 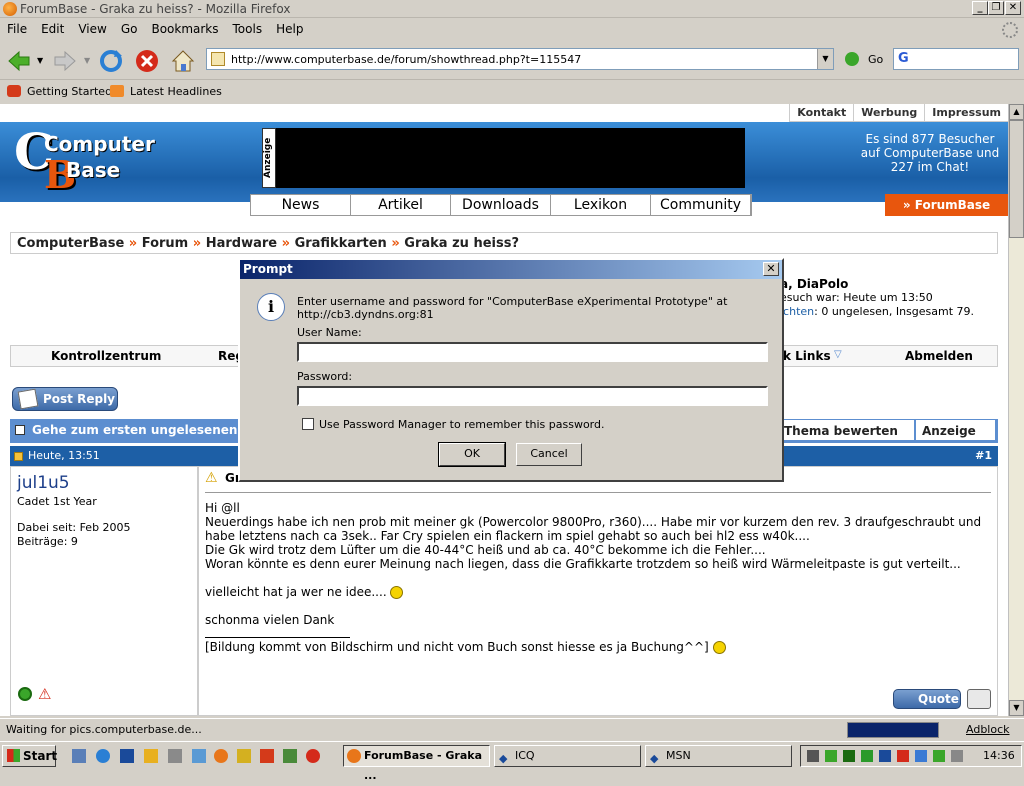 What do you see at coordinates (549, 454) in the screenshot?
I see `cancel-button: Cancel` at bounding box center [549, 454].